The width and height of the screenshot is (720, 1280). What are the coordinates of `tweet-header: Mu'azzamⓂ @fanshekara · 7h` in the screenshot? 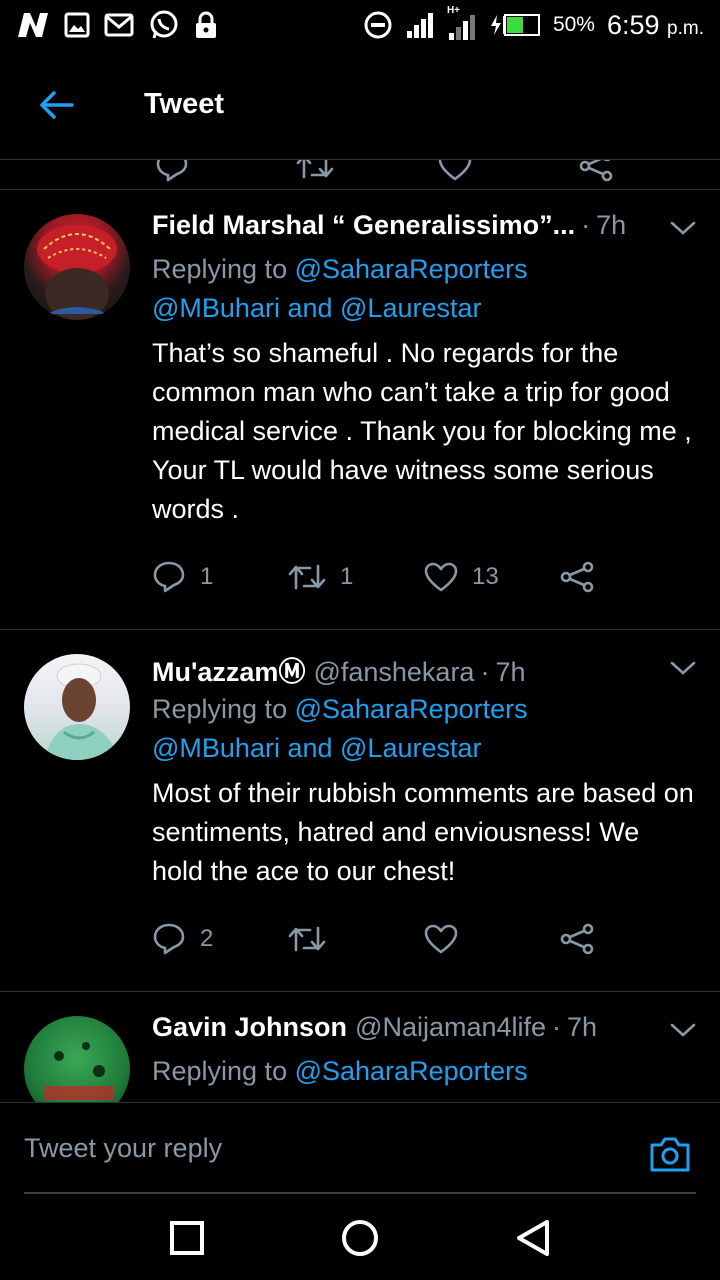 It's located at (424, 670).